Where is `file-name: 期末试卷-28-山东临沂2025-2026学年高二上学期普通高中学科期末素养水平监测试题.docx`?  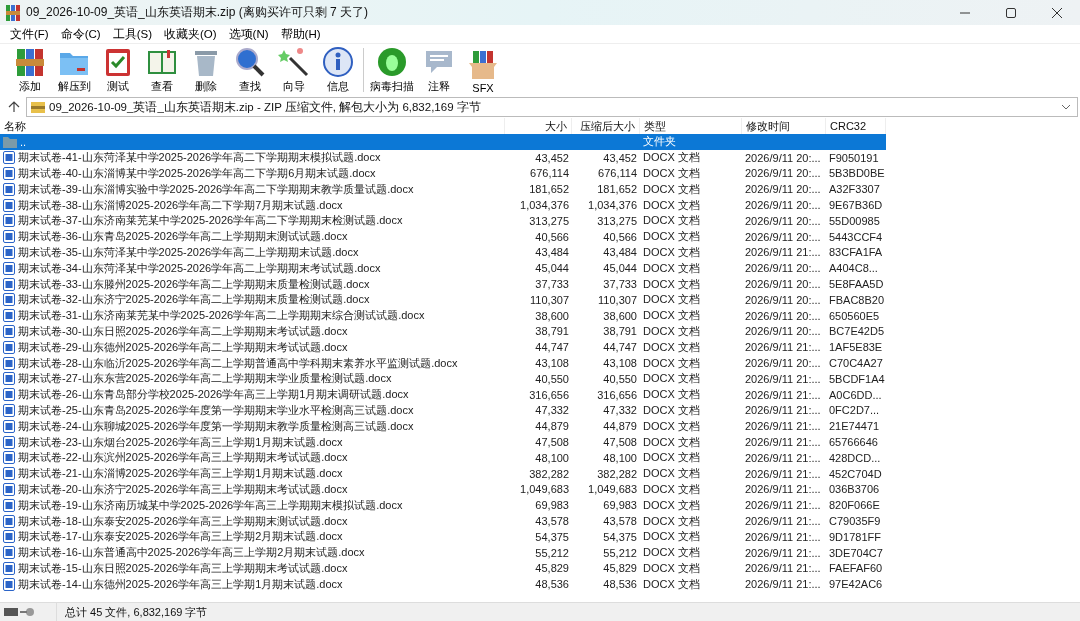 file-name: 期末试卷-28-山东临沂2025-2026学年高二上学期普通高中学科期末素养水平监测试题.docx is located at coordinates (238, 363).